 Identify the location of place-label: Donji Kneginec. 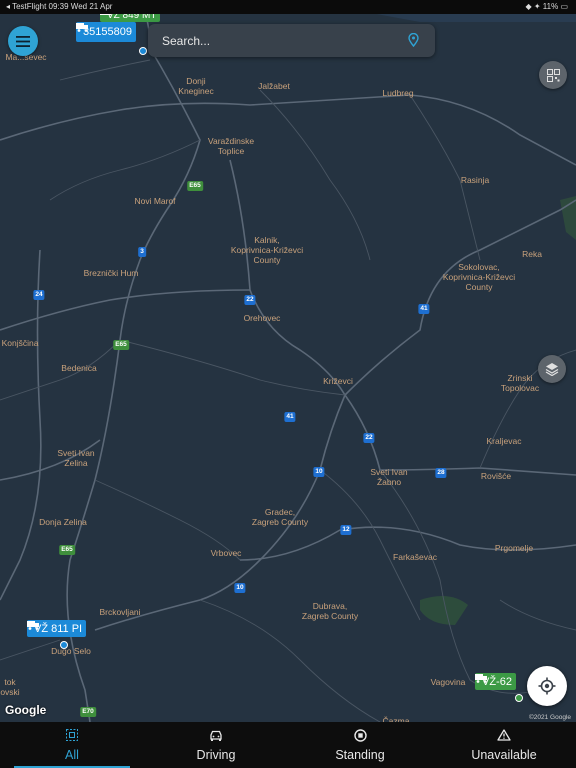
(196, 86).